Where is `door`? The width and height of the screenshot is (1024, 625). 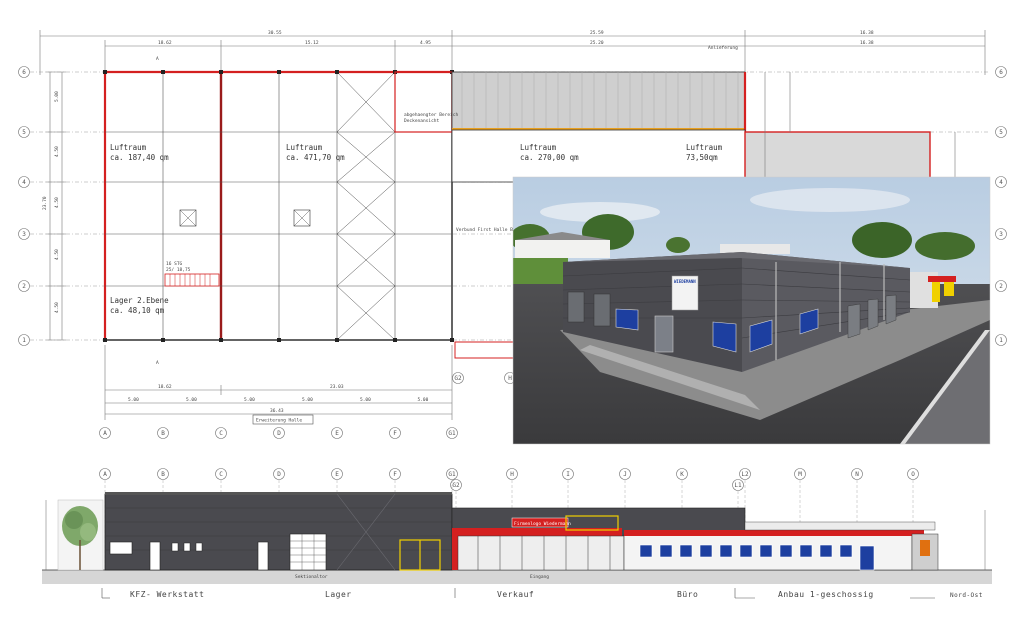 door is located at coordinates (263, 556).